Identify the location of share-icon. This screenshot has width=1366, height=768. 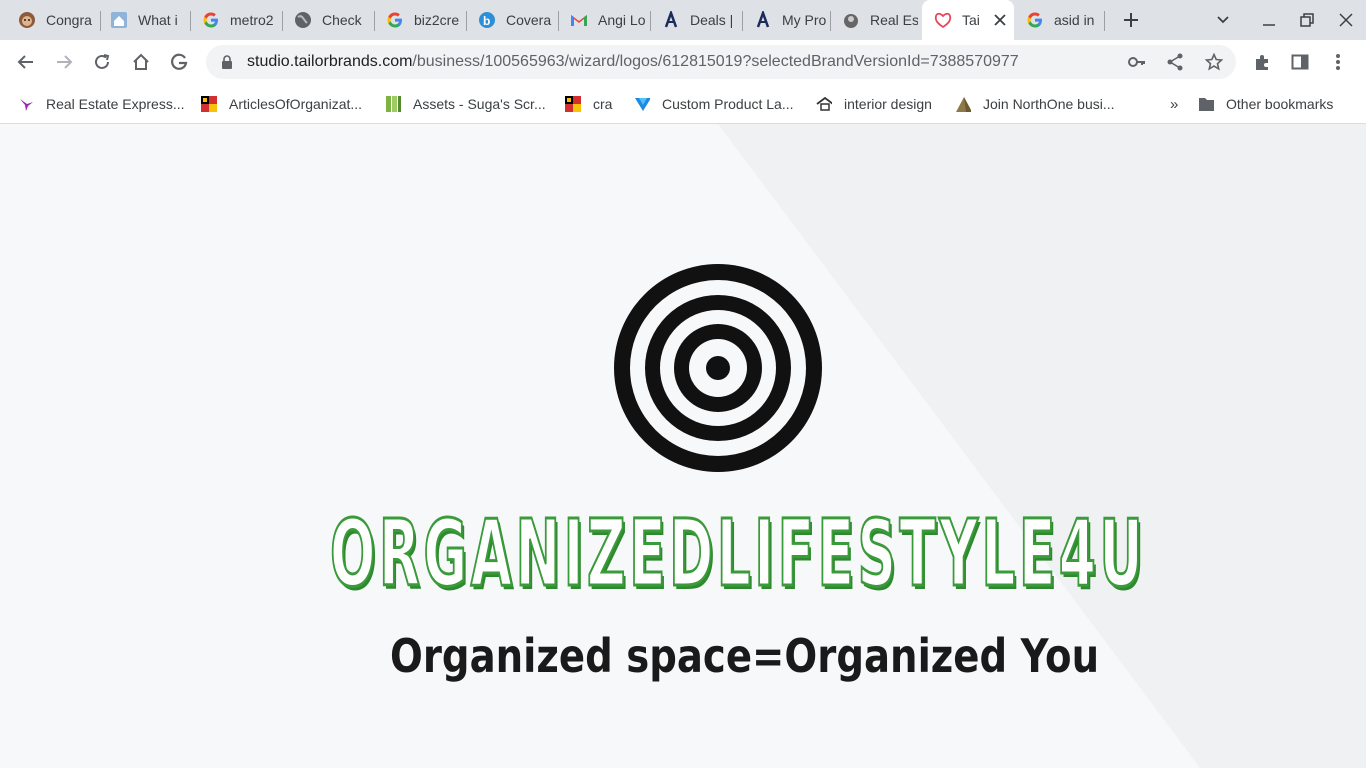
(1175, 64).